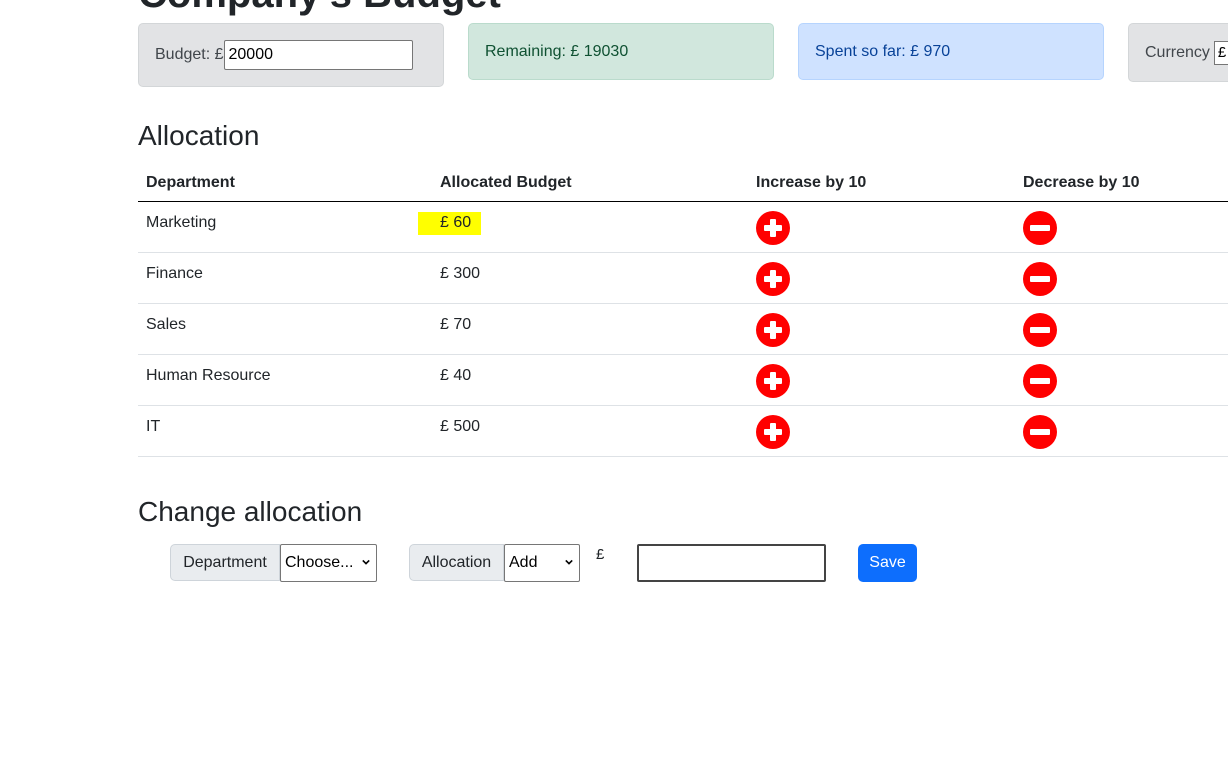  I want to click on department-name: Finance, so click(174, 273).